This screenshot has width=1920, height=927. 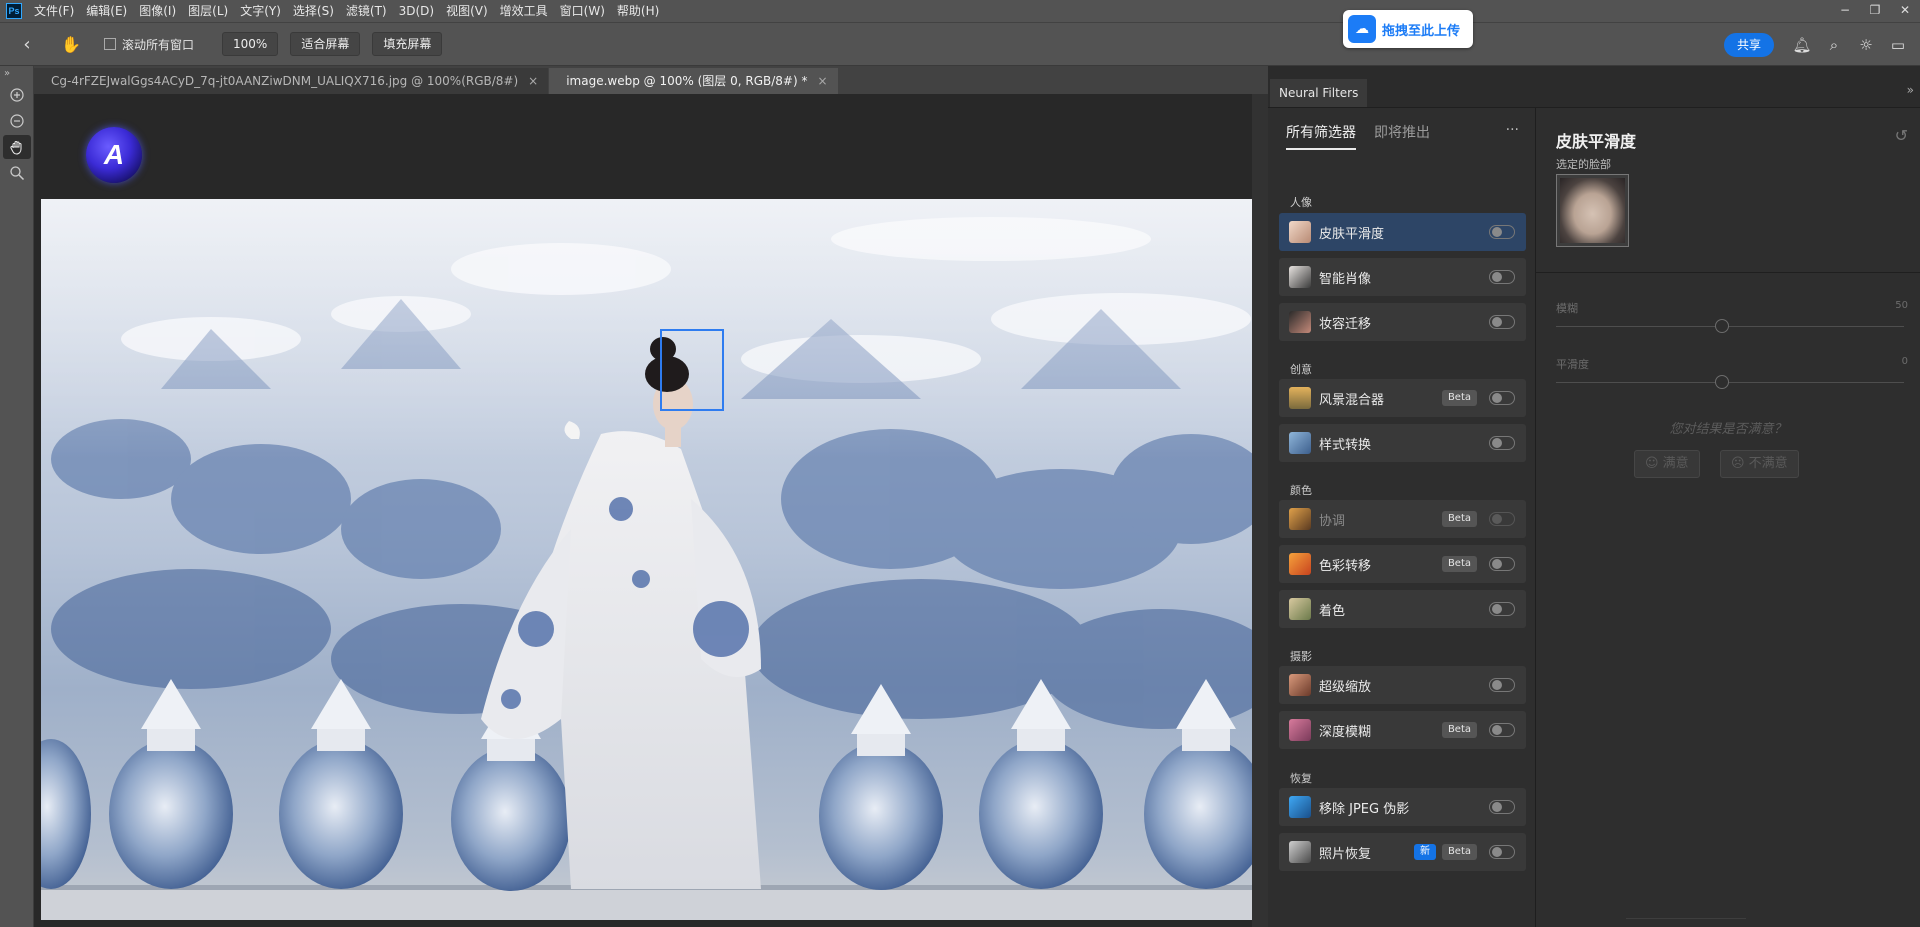 I want to click on search-icon: ⌕, so click(x=1834, y=45).